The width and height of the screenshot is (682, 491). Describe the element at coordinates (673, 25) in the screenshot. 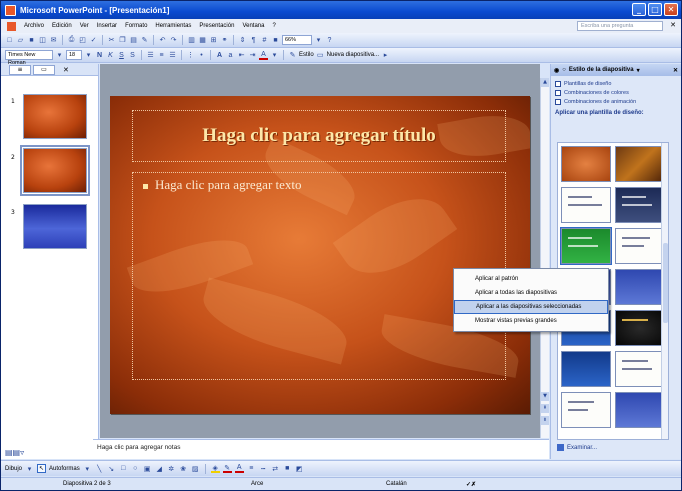

I see `close-document-icon: ✕` at that location.